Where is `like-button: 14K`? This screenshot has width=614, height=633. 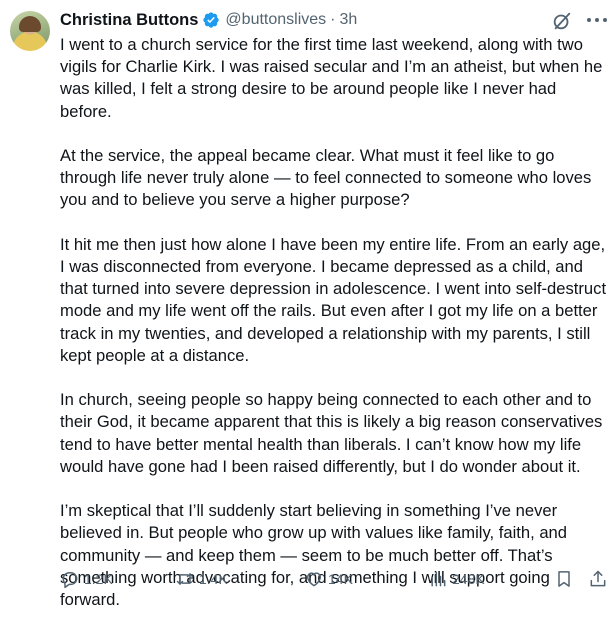 like-button: 14K is located at coordinates (328, 579).